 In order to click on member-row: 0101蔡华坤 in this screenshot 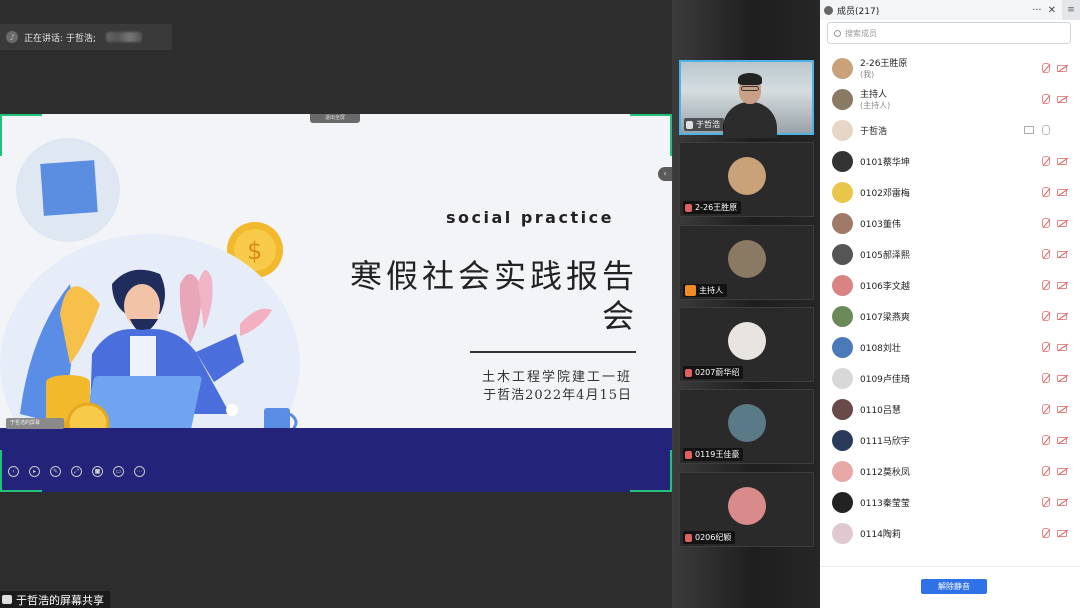, I will do `click(950, 161)`.